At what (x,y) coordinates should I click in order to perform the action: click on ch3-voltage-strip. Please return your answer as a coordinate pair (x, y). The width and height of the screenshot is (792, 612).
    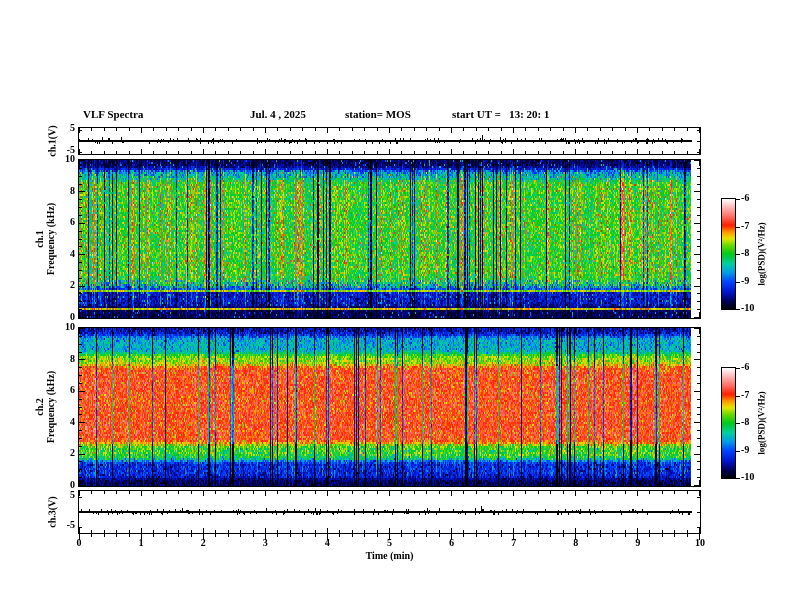
    Looking at the image, I should click on (389, 512).